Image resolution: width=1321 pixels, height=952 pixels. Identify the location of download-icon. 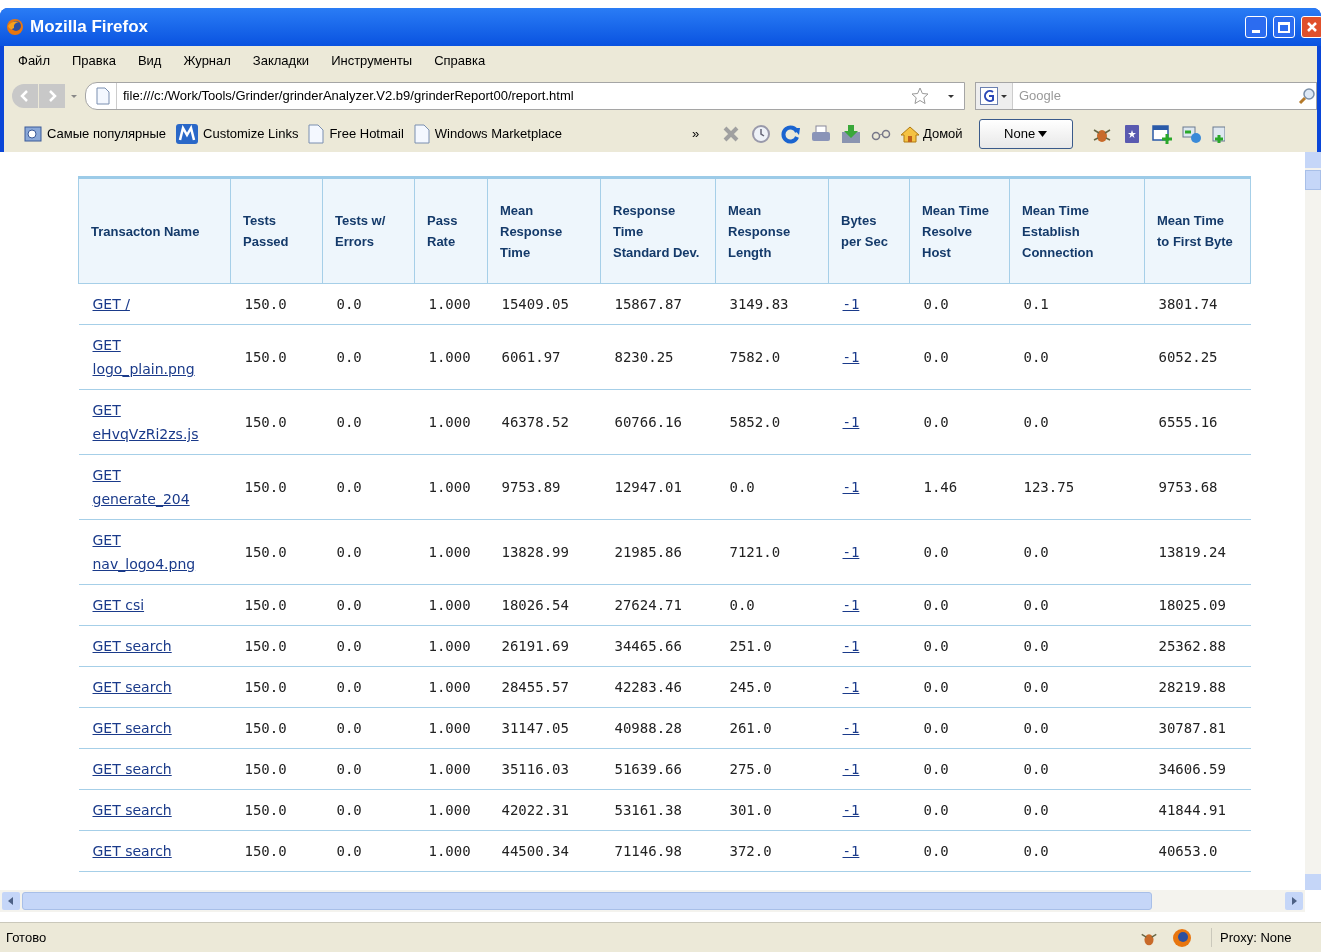
(851, 134).